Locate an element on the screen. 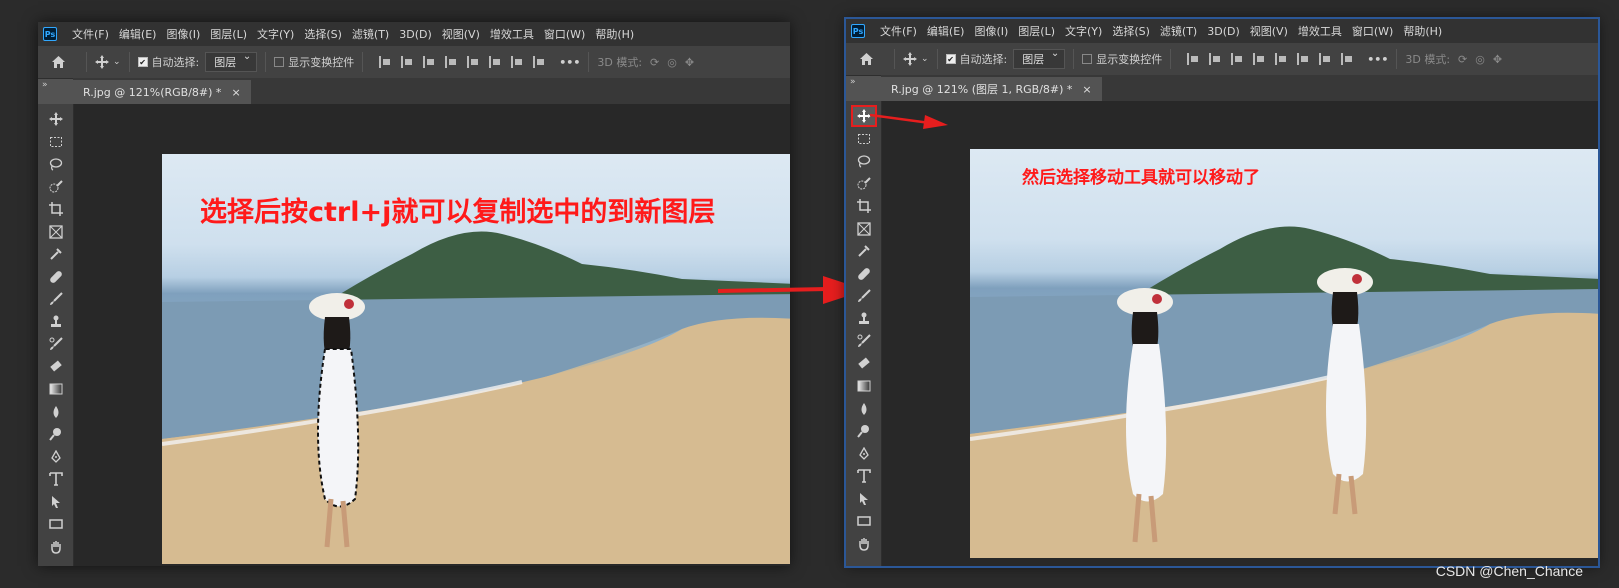 The width and height of the screenshot is (1619, 588). lasso-tool-button is located at coordinates (864, 161).